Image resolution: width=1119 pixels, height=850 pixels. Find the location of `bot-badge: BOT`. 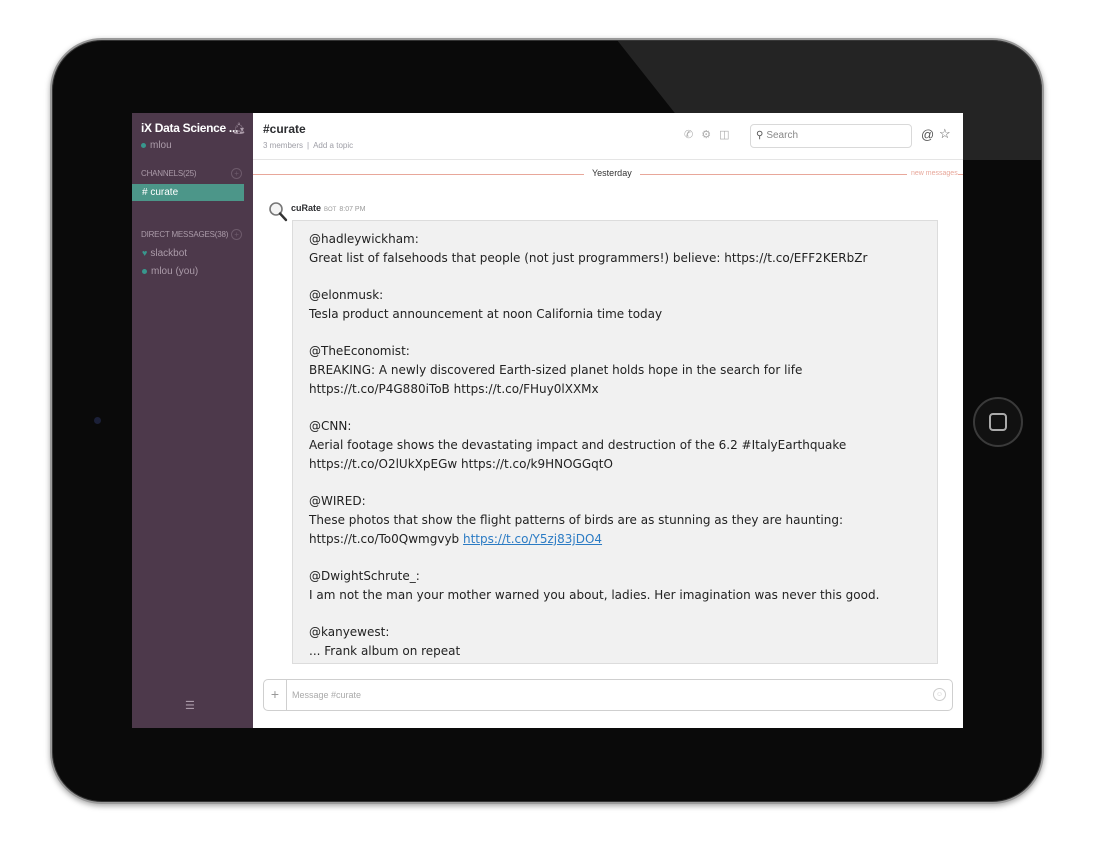

bot-badge: BOT is located at coordinates (330, 210).